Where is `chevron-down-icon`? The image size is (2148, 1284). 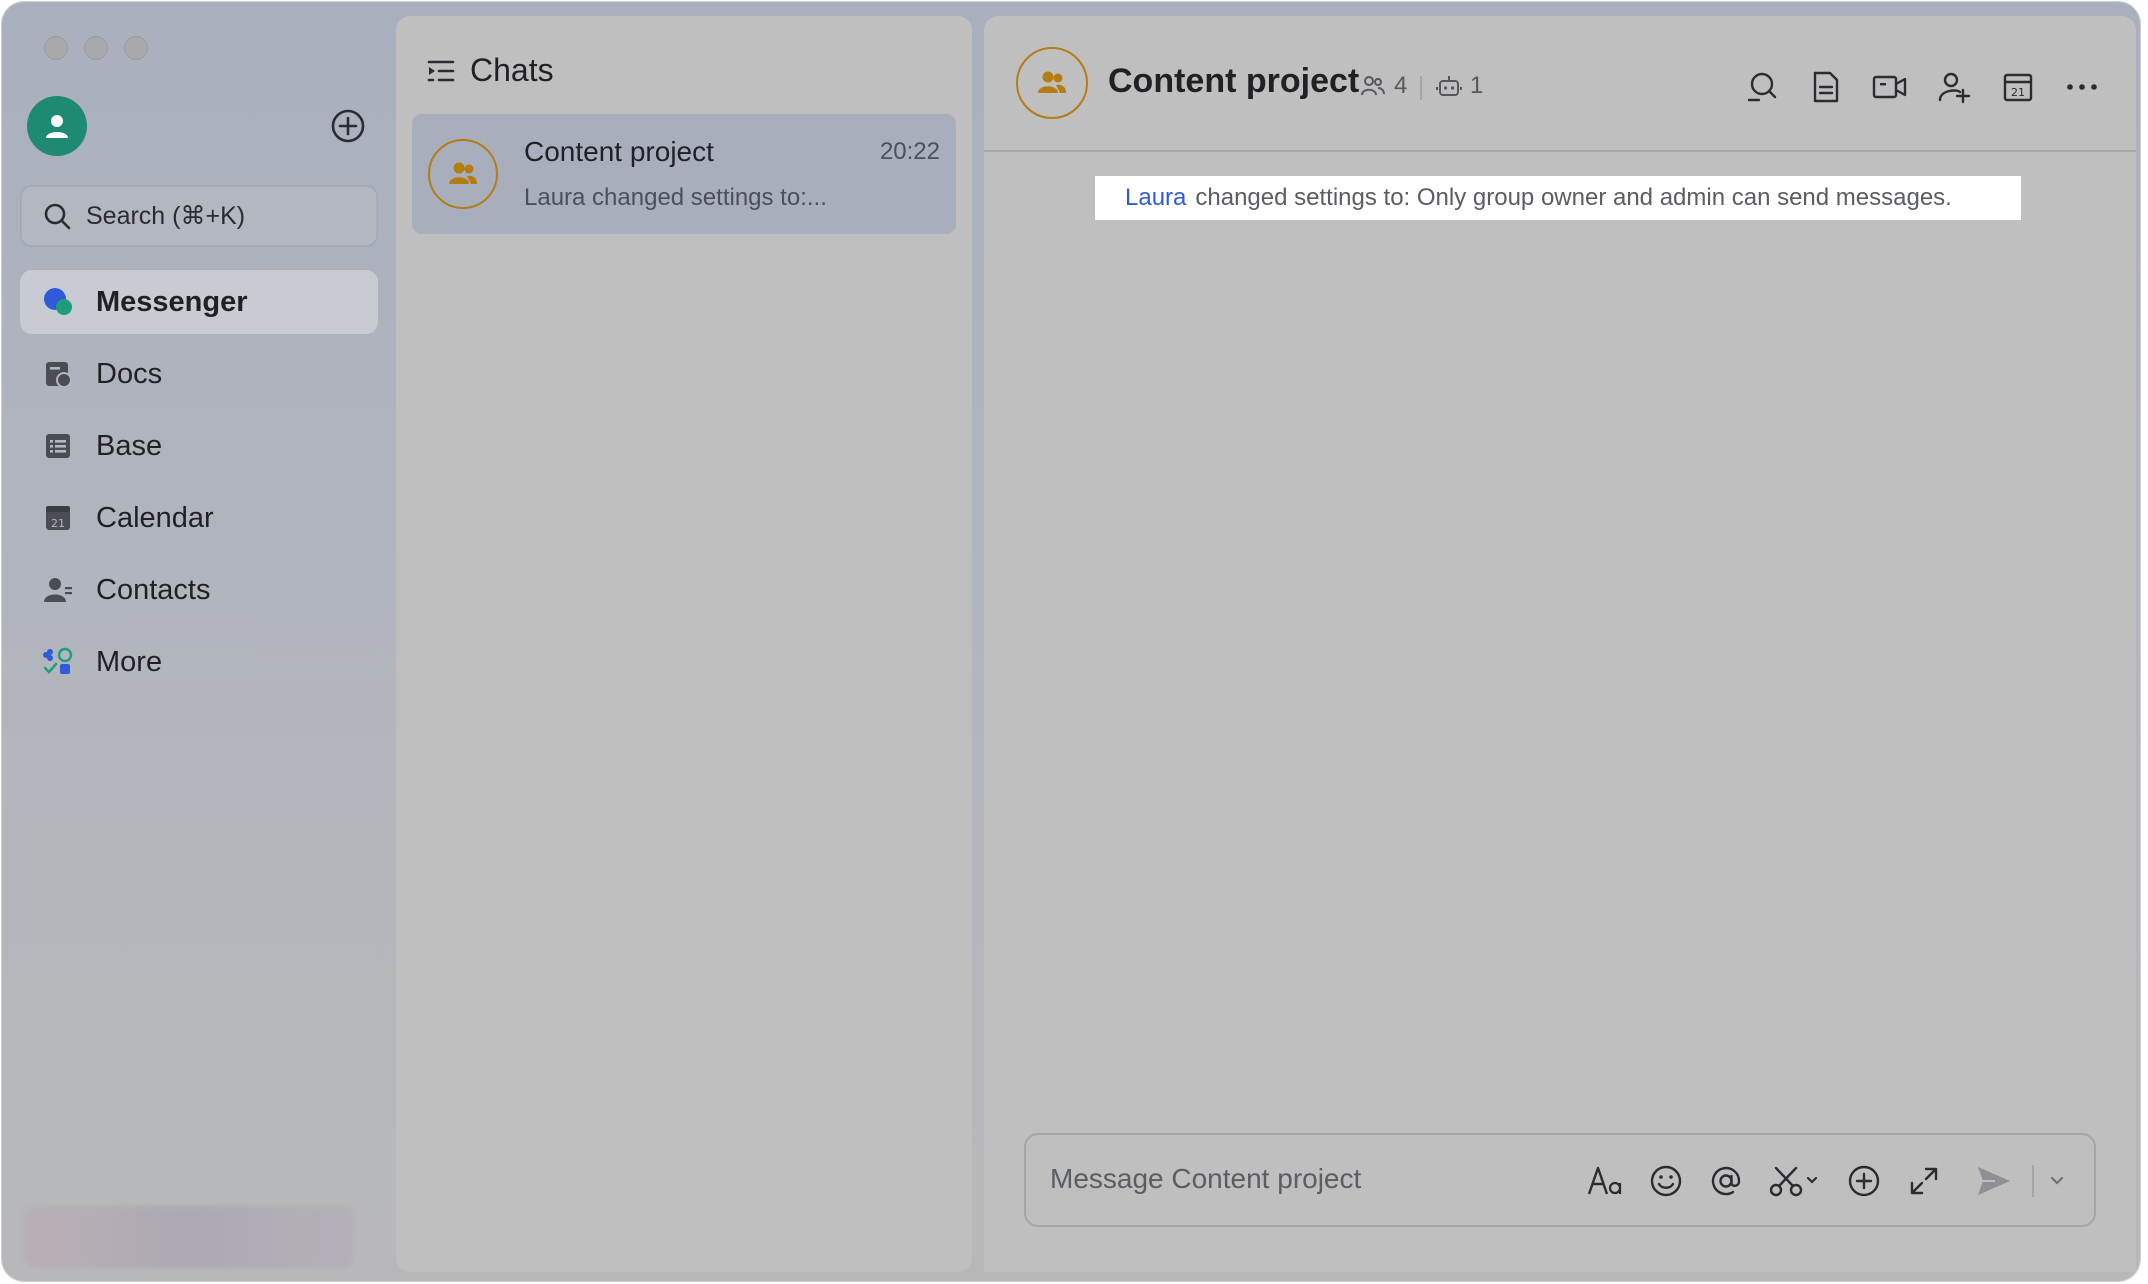 chevron-down-icon is located at coordinates (2057, 1180).